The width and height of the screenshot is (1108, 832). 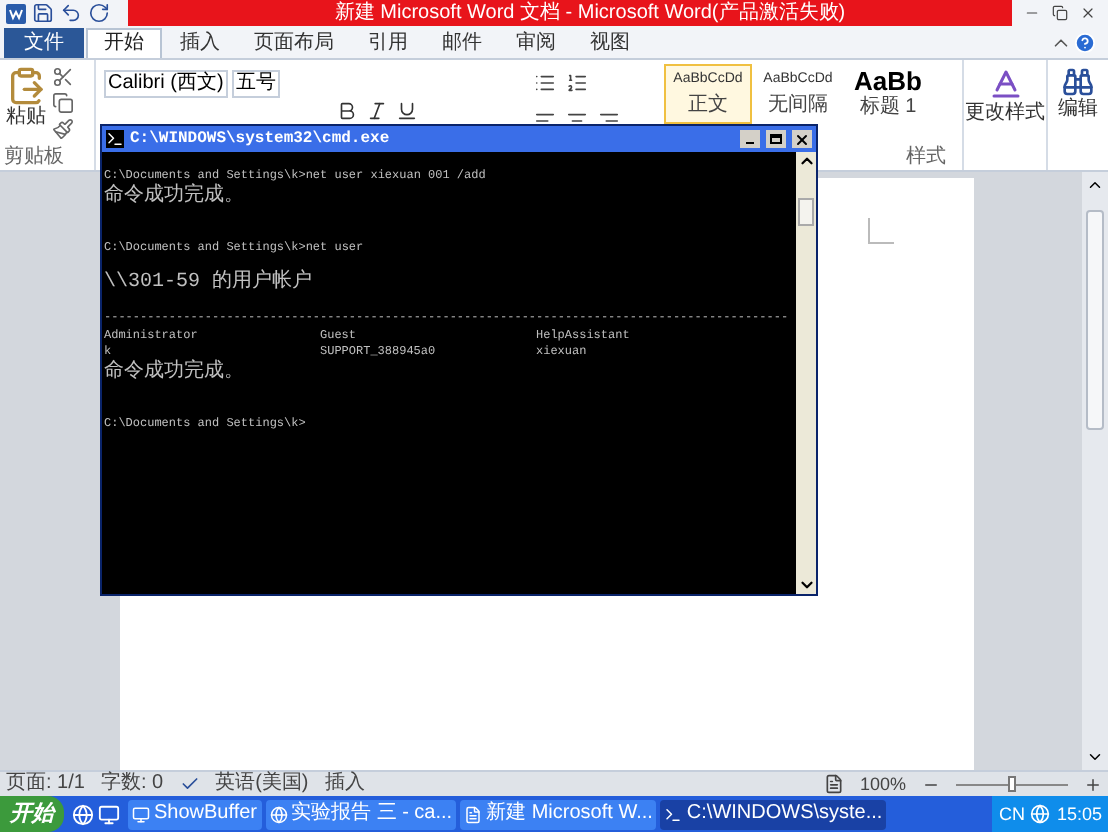 I want to click on vertical-scrollbar, so click(x=1095, y=471).